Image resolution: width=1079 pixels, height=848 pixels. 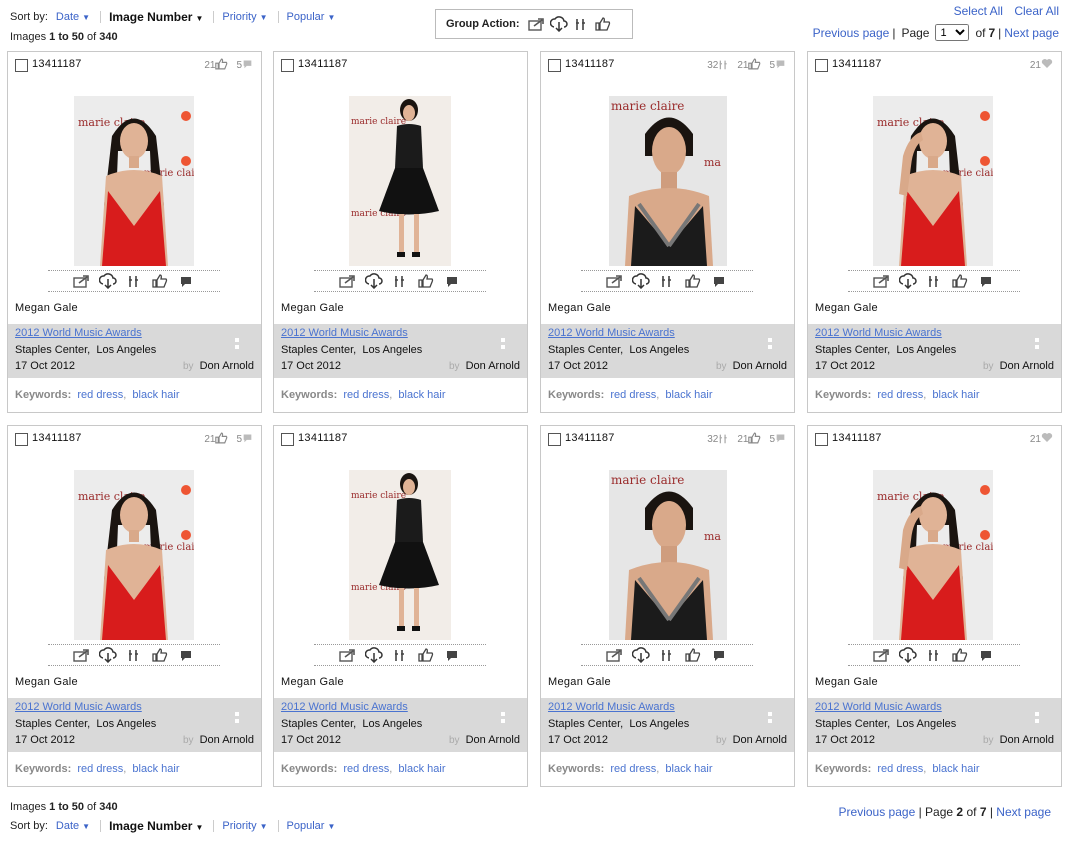 What do you see at coordinates (952, 32) in the screenshot?
I see `page-select: 1` at bounding box center [952, 32].